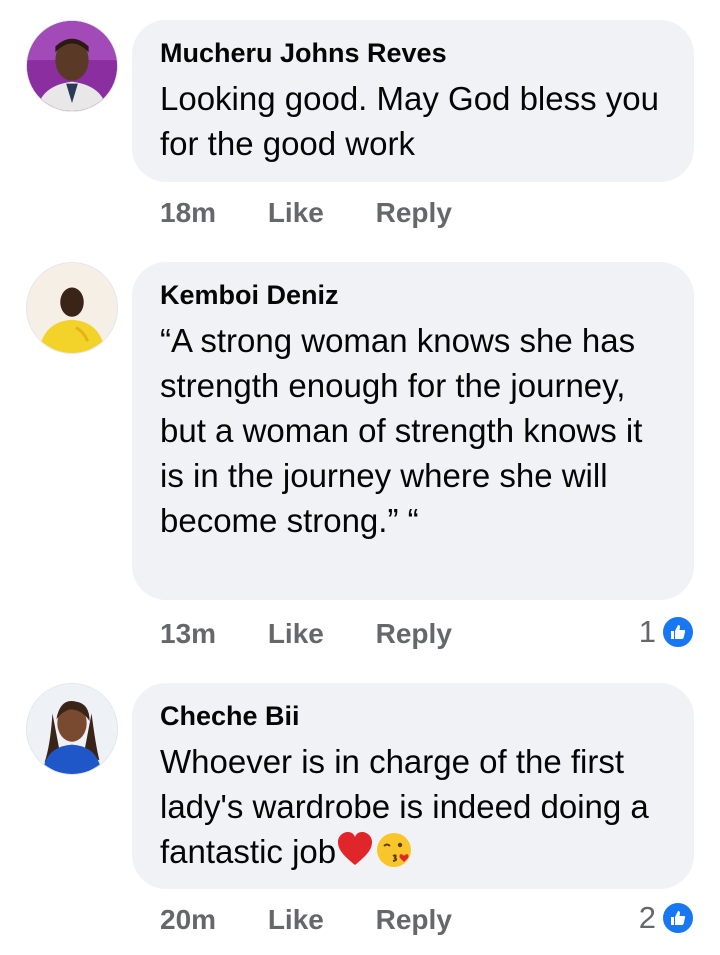 Image resolution: width=720 pixels, height=955 pixels. What do you see at coordinates (328, 920) in the screenshot?
I see `comment-actions: 20m Like Reply` at bounding box center [328, 920].